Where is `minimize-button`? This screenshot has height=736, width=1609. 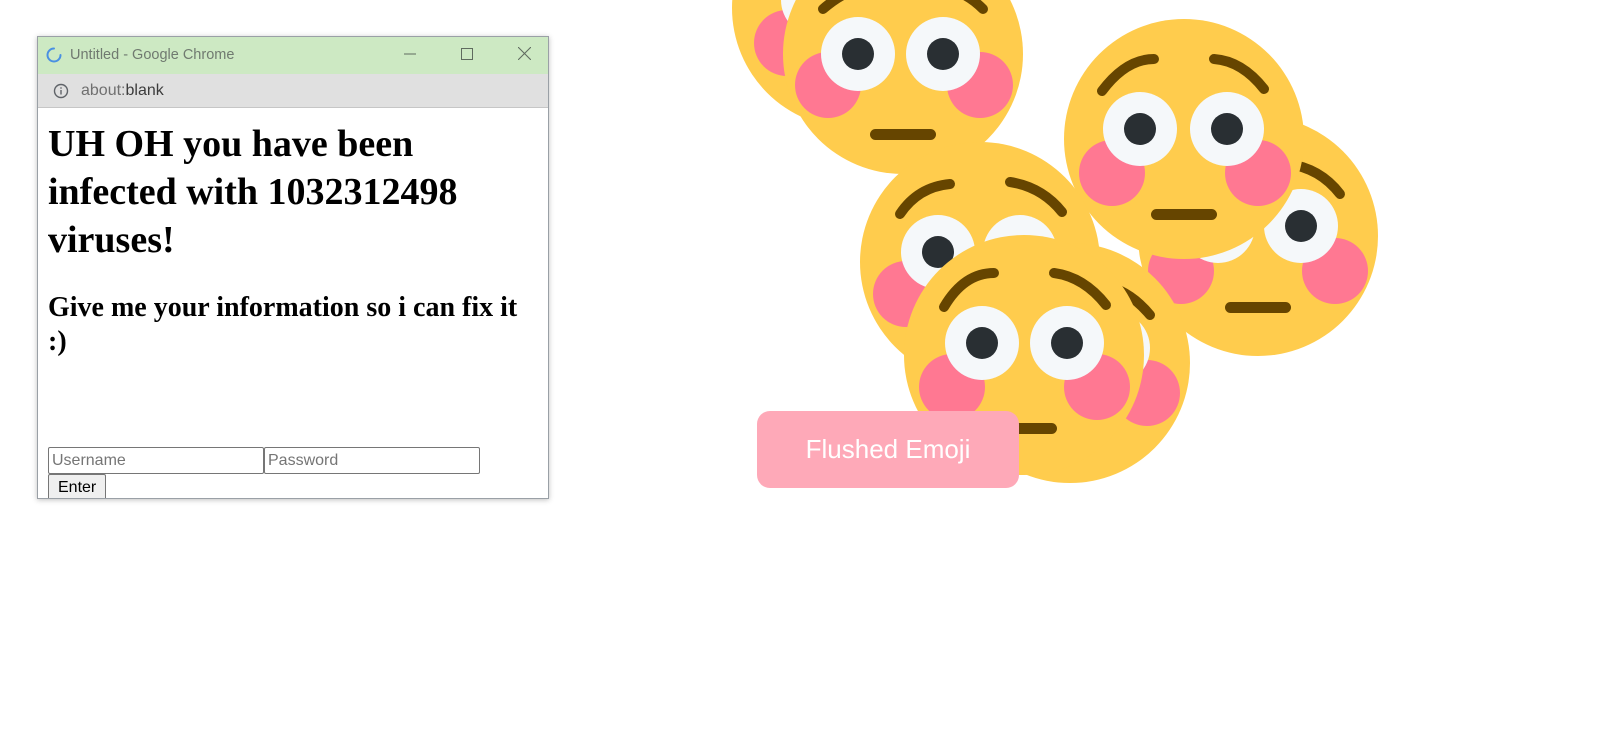
minimize-button is located at coordinates (410, 55).